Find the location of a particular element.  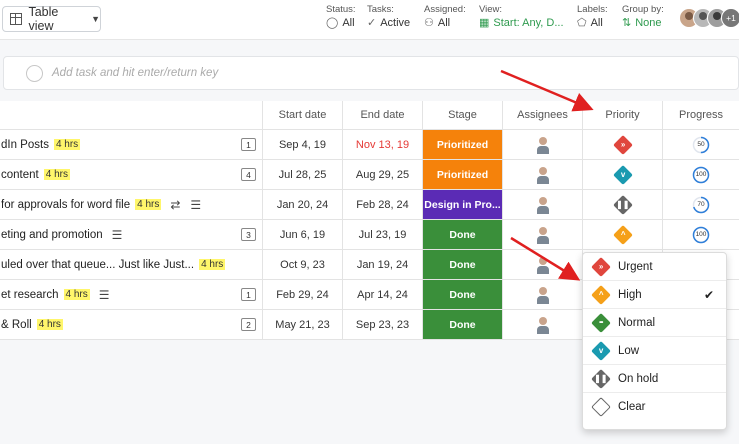

start-date: May 21, 23 is located at coordinates (302, 324).